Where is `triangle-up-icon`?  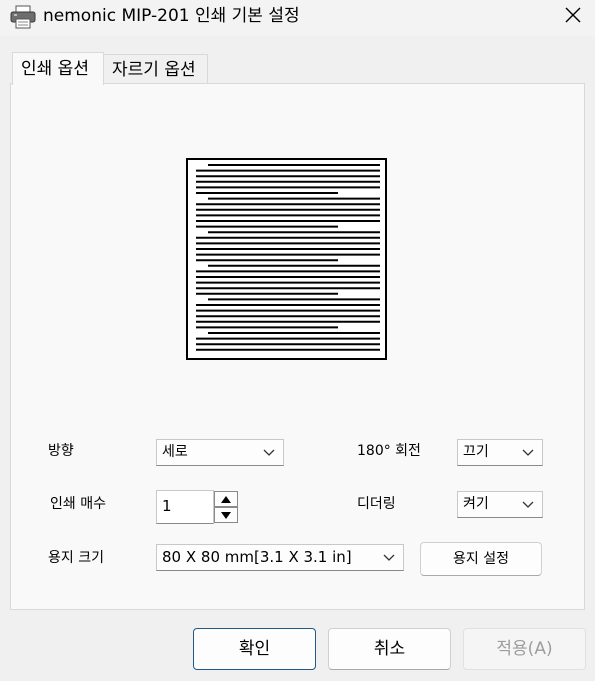
triangle-up-icon is located at coordinates (226, 499).